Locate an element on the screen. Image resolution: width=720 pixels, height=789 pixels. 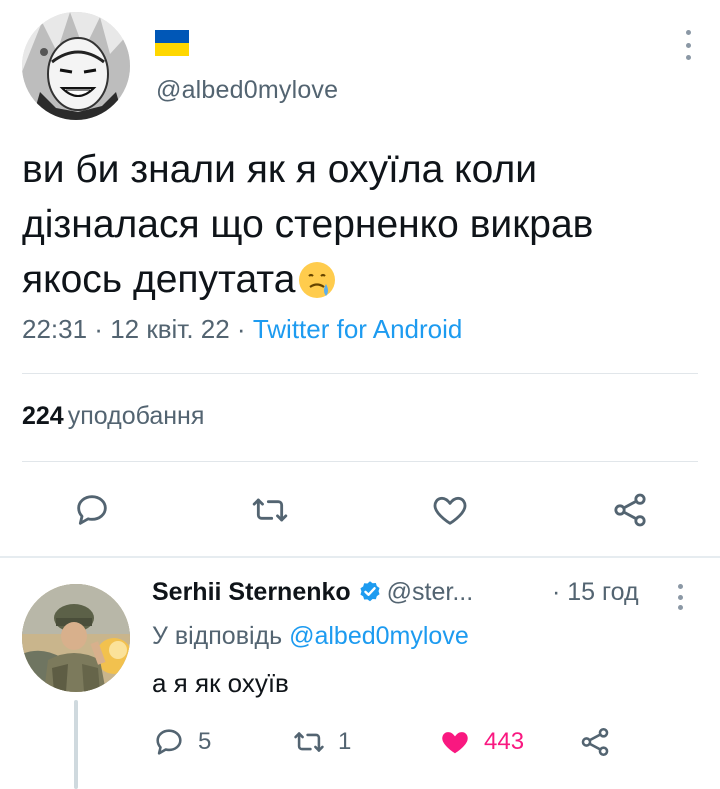
tweet-time: 22:31 is located at coordinates (54, 329).